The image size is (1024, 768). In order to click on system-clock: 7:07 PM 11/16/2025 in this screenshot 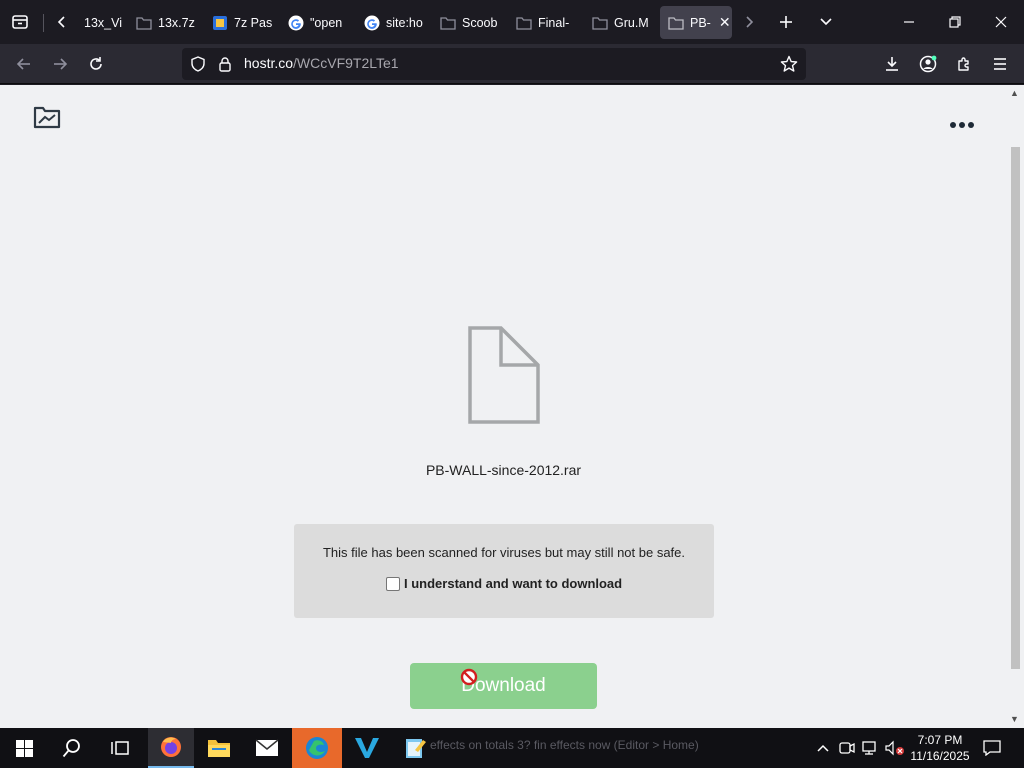, I will do `click(940, 748)`.